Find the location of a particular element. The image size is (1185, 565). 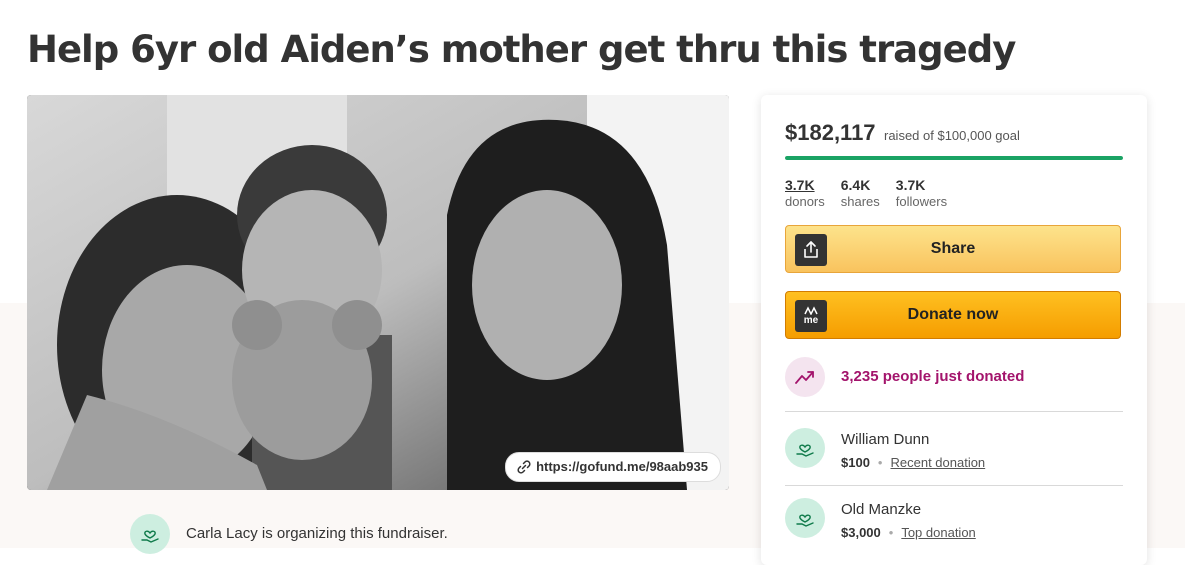

share-link-text: https://gofund.me/98aab935 is located at coordinates (622, 466).